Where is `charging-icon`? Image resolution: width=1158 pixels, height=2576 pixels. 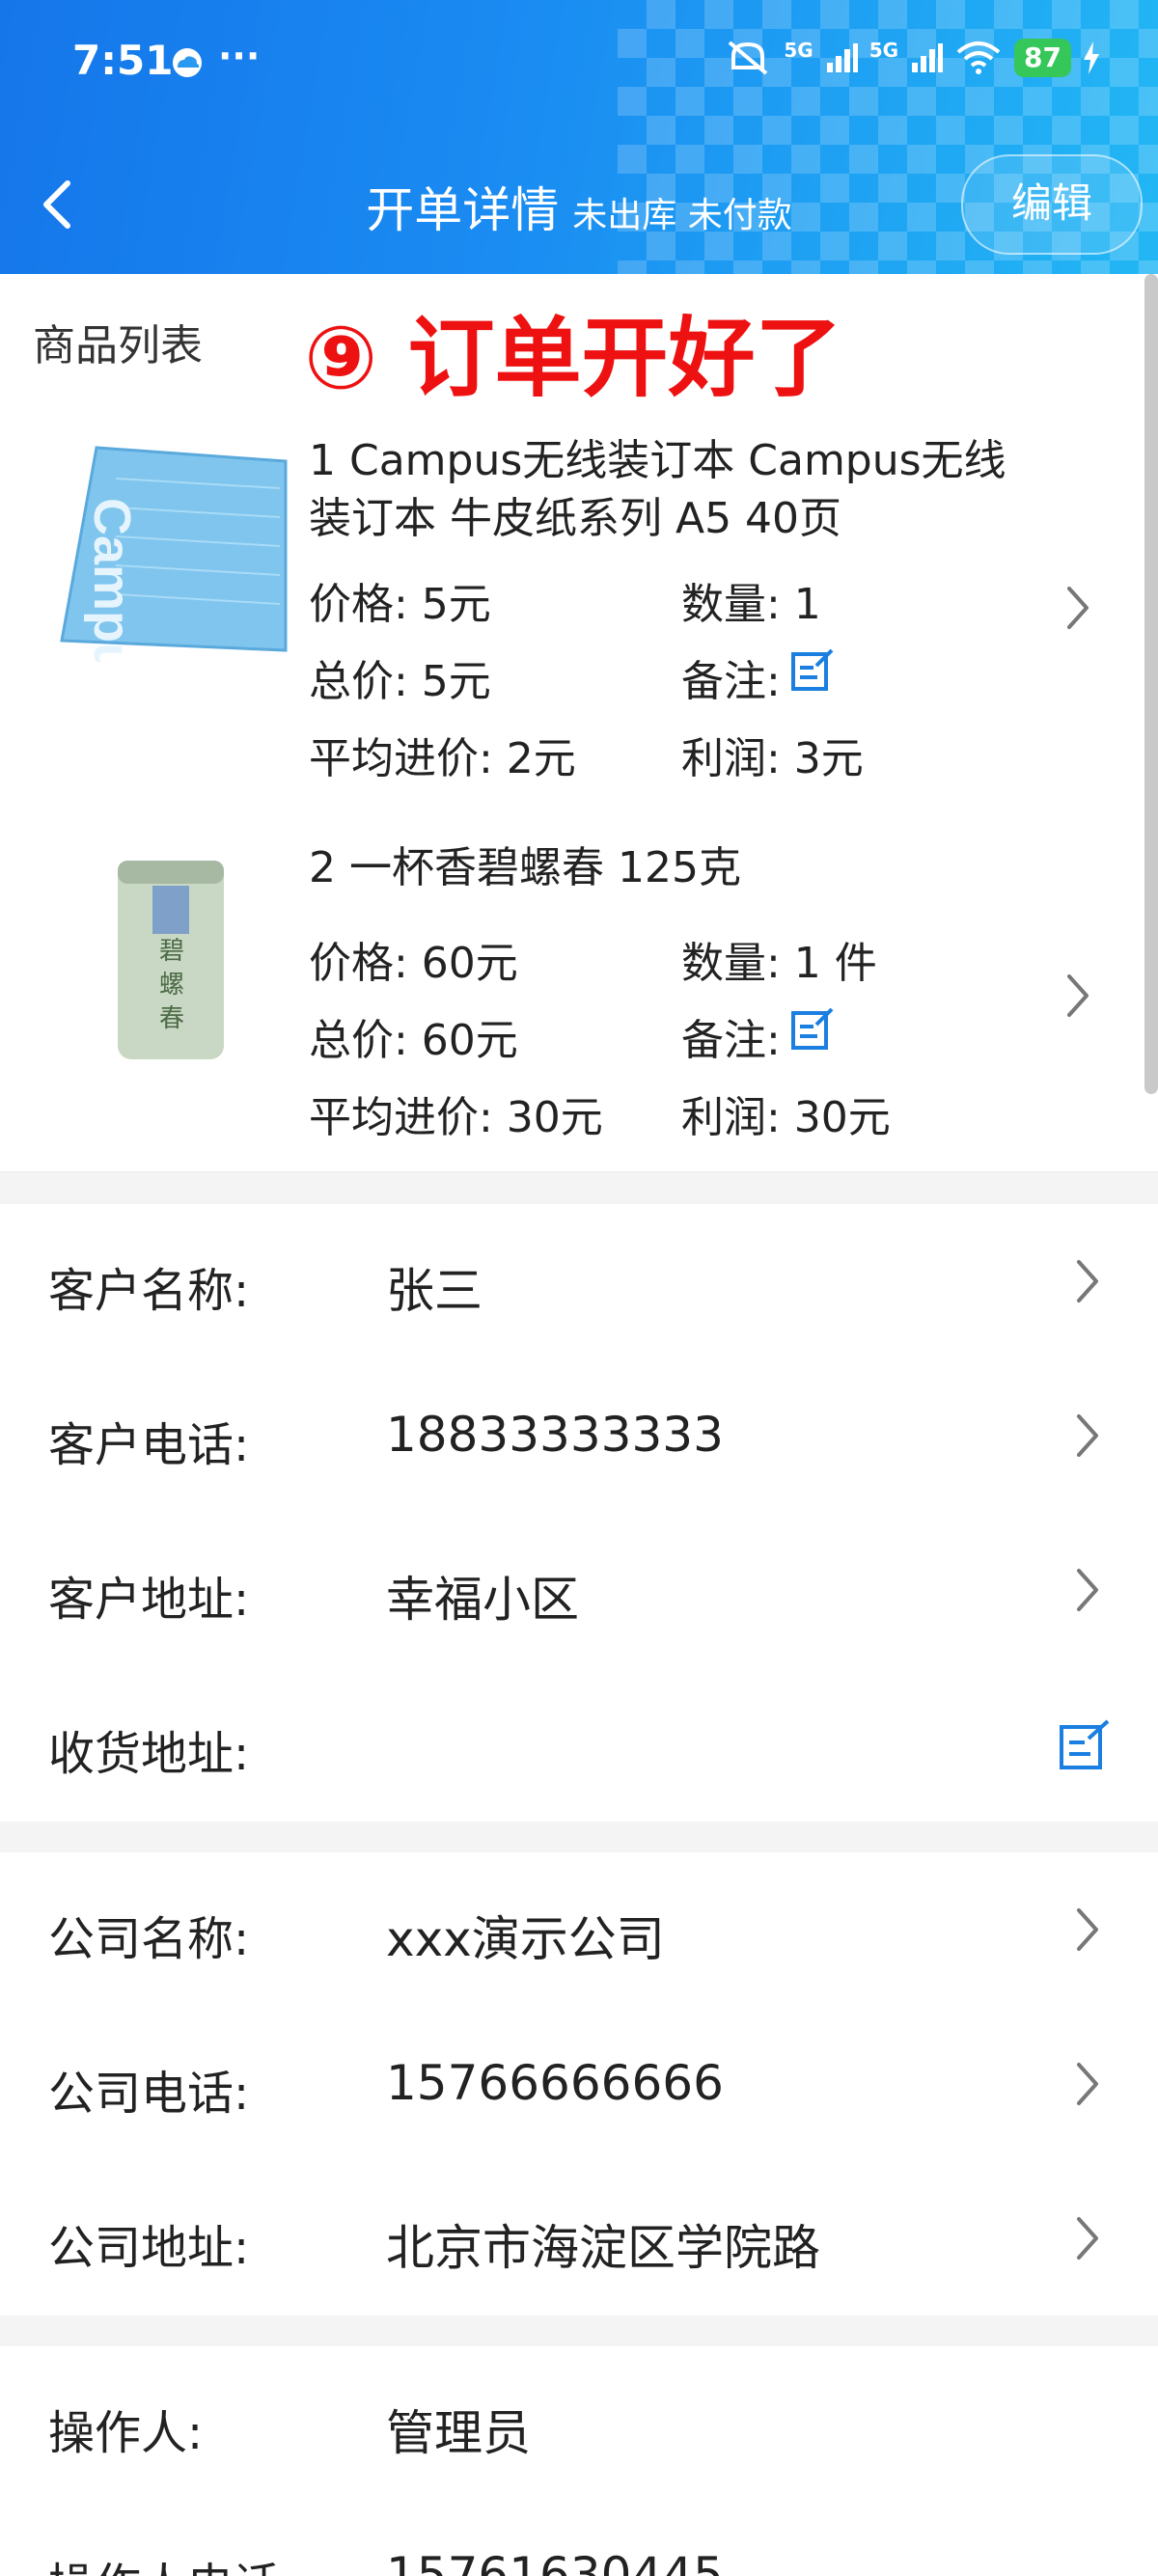 charging-icon is located at coordinates (1091, 58).